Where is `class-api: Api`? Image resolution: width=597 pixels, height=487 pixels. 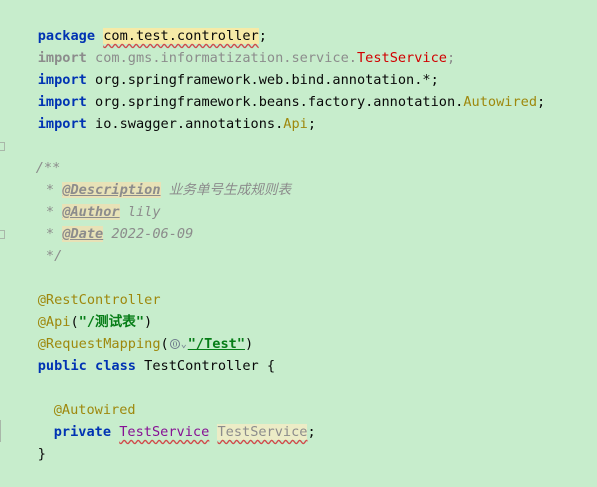
class-api: Api is located at coordinates (295, 124).